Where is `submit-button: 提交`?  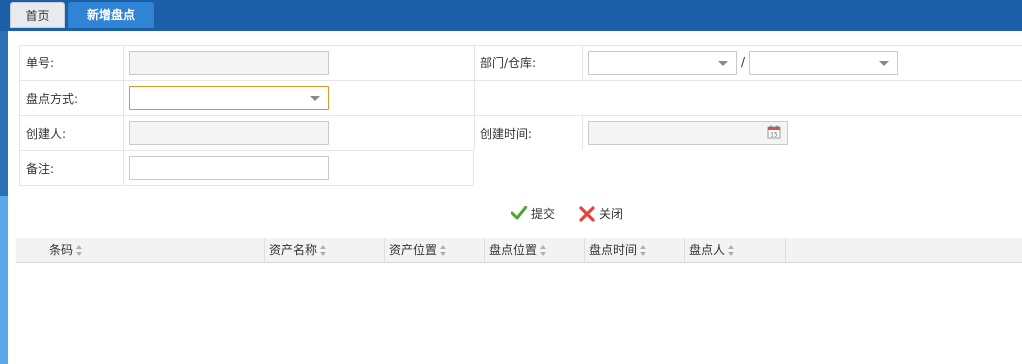
submit-button: 提交 is located at coordinates (541, 214).